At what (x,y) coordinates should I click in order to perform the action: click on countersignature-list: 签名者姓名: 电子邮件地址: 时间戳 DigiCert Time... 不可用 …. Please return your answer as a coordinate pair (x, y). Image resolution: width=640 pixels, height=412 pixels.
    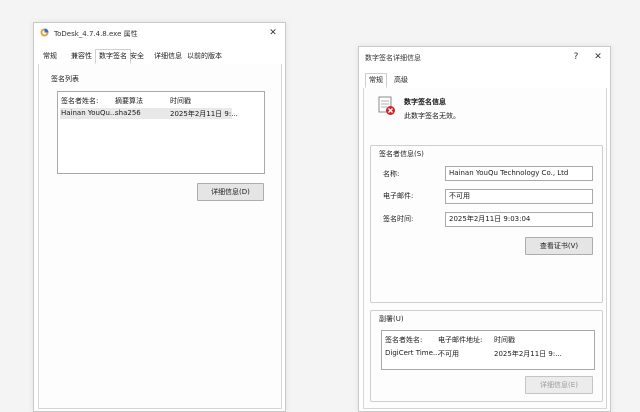
    Looking at the image, I should click on (488, 350).